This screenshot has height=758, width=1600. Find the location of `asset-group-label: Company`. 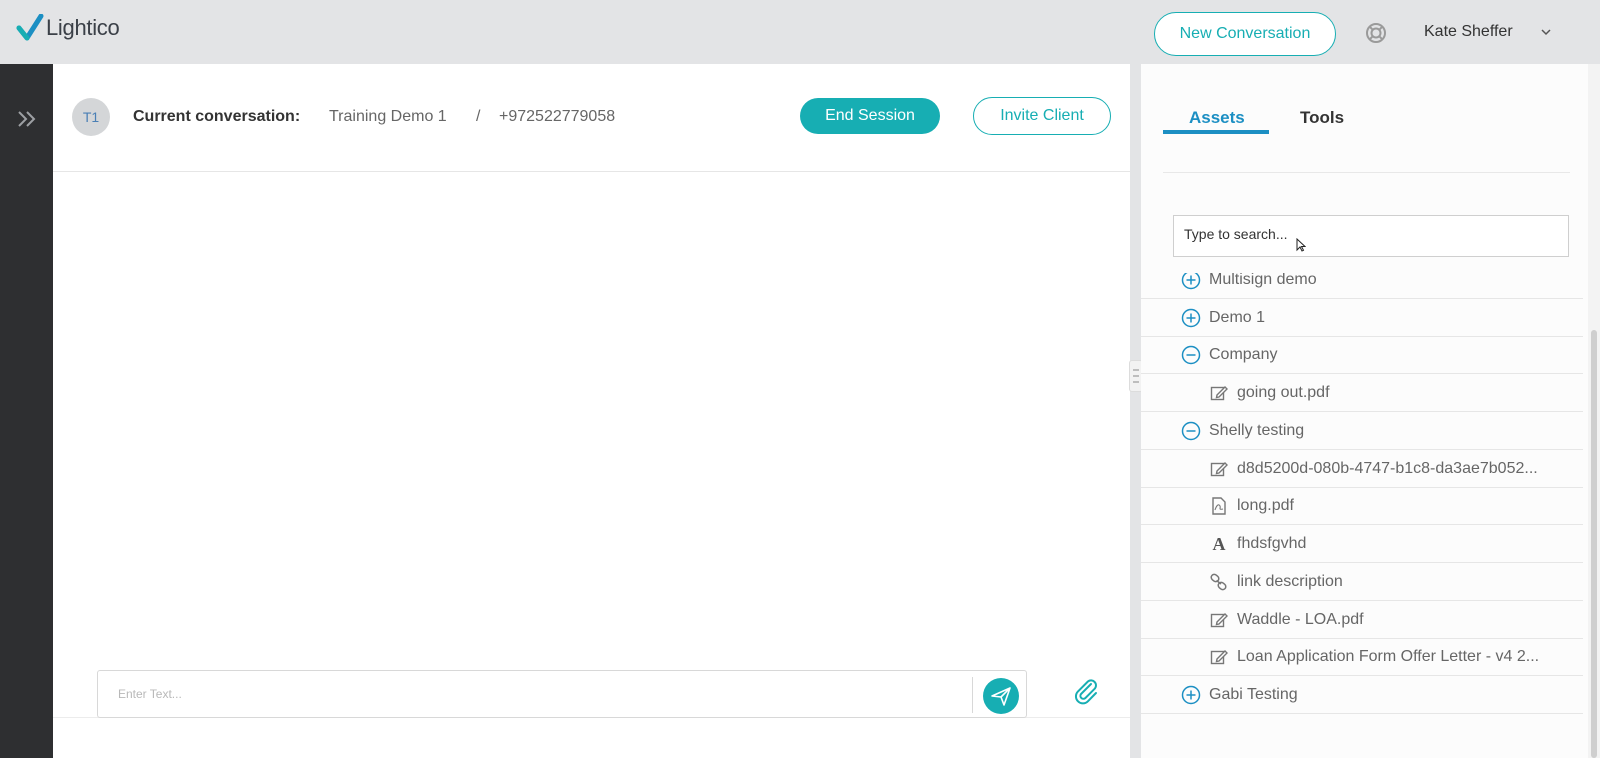

asset-group-label: Company is located at coordinates (1243, 354).